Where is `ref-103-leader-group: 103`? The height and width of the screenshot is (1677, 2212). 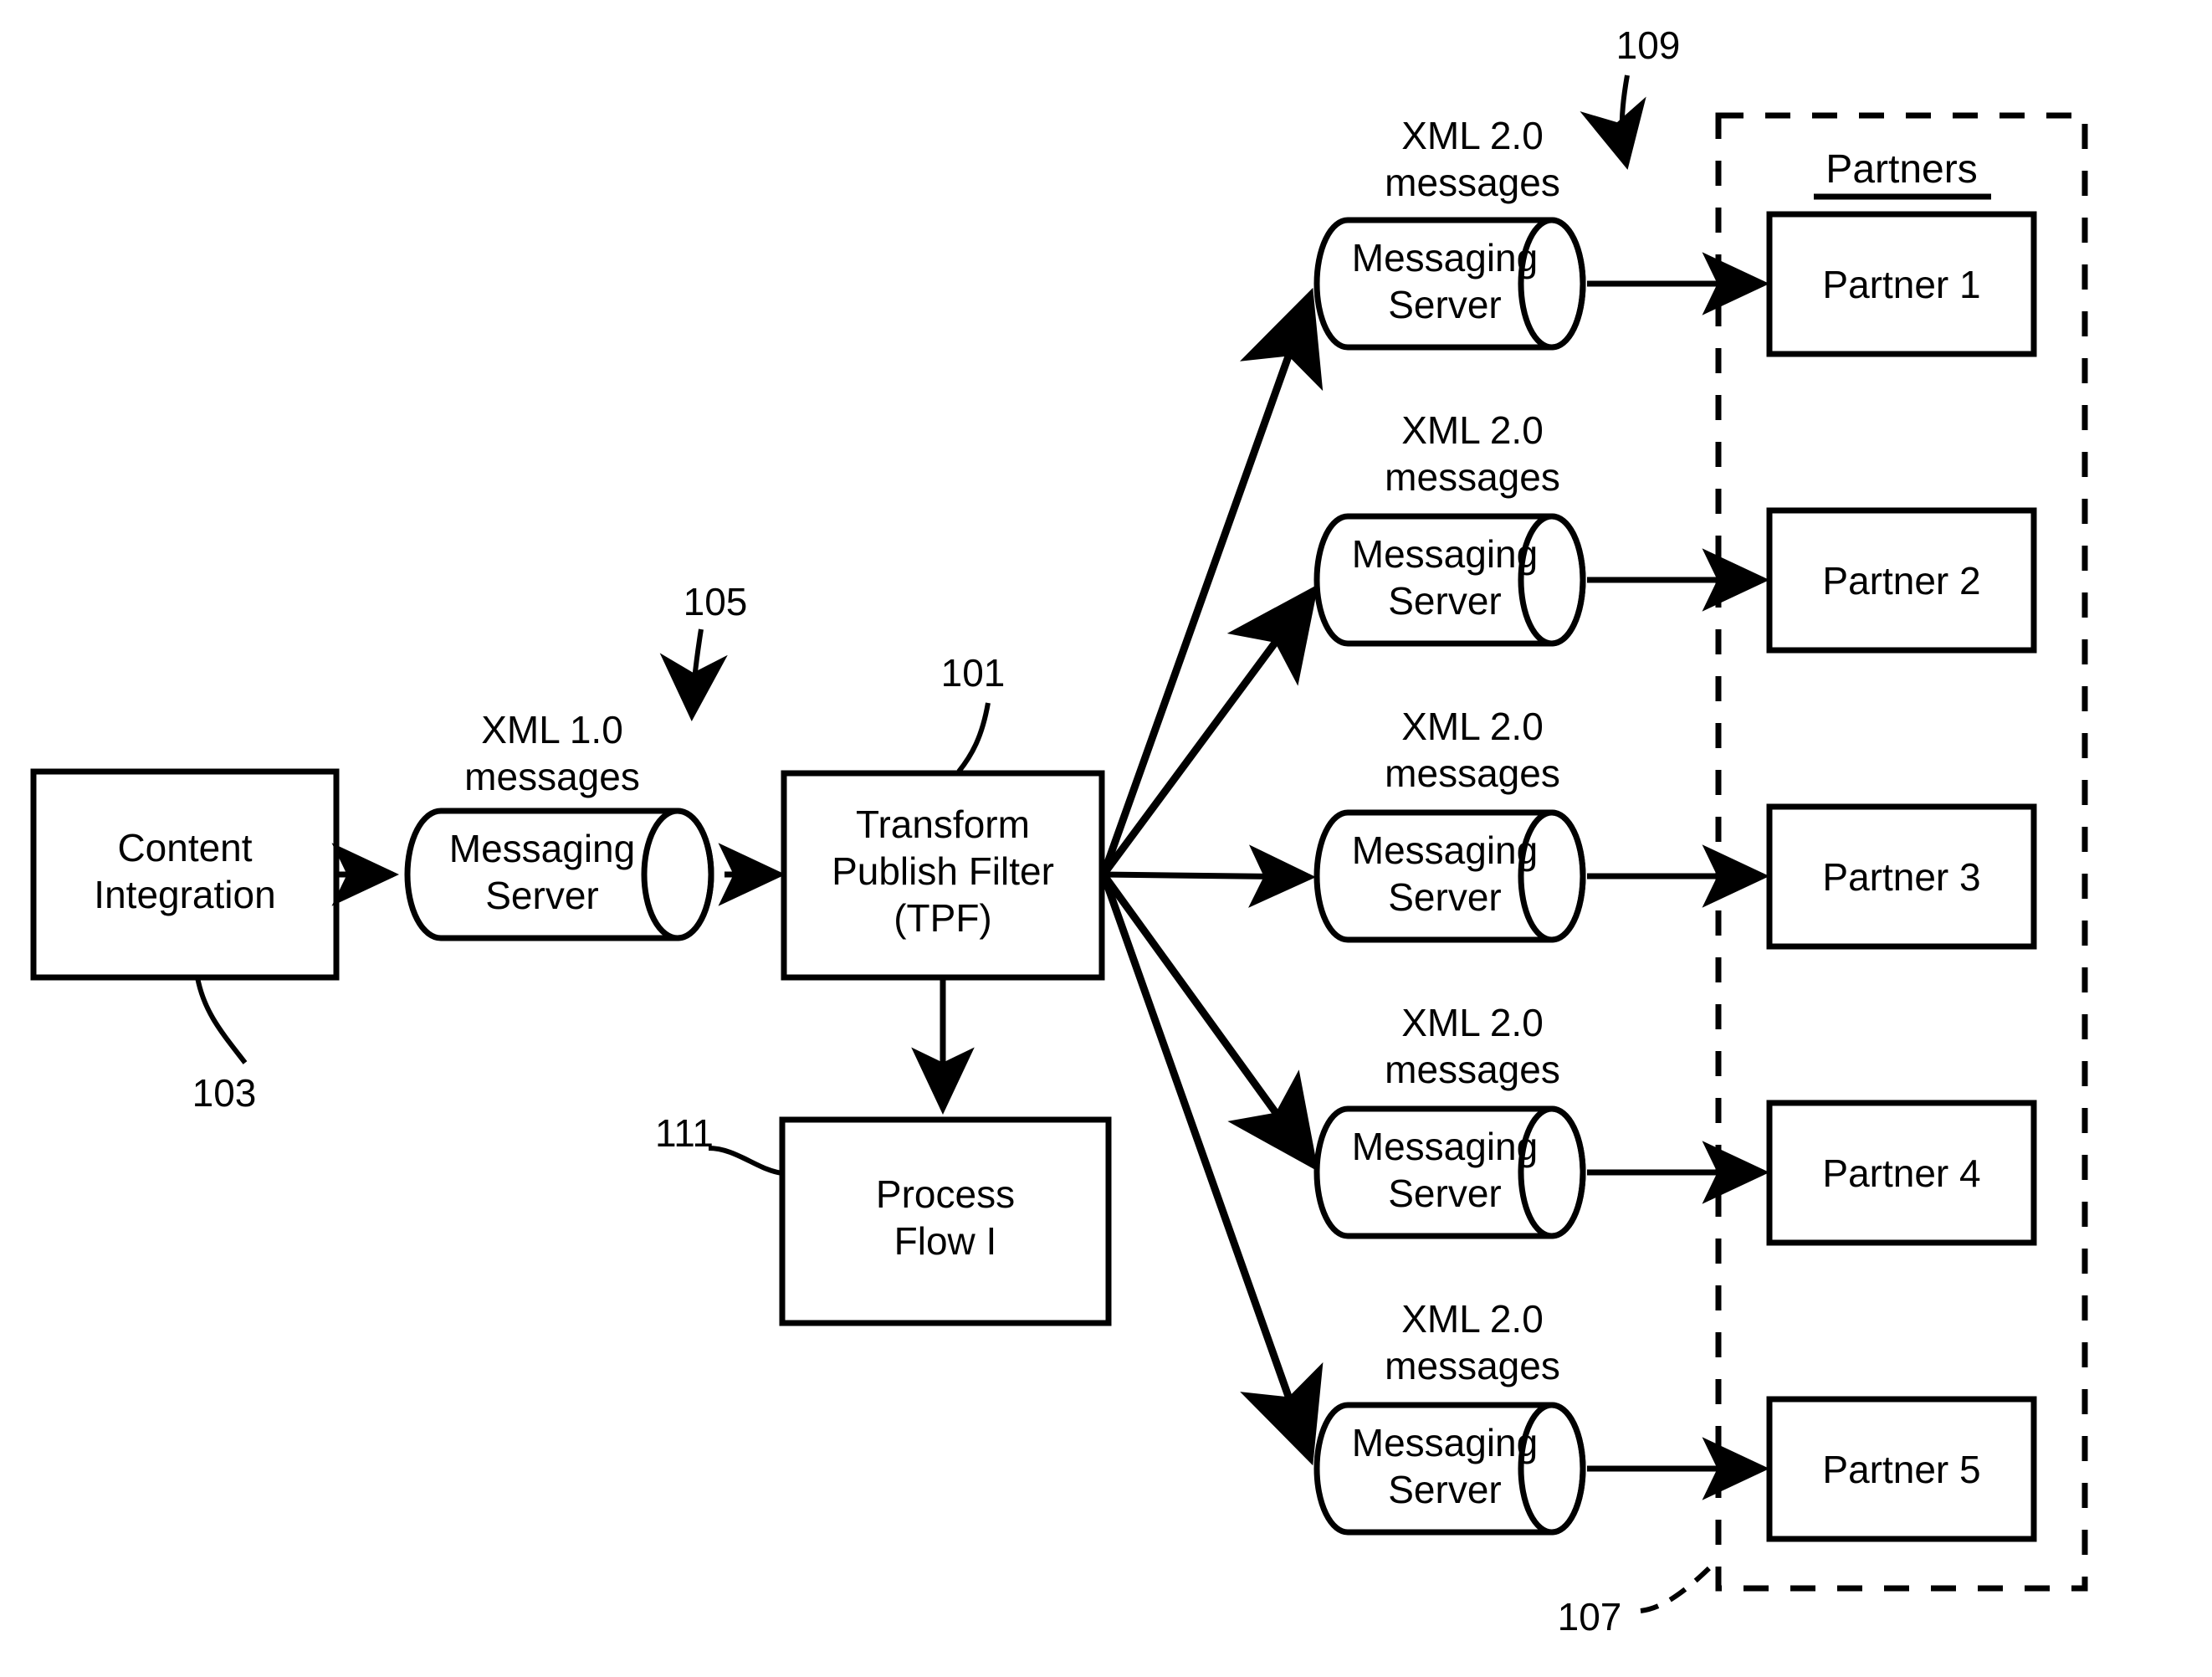
ref-103-leader-group: 103 is located at coordinates (224, 1046).